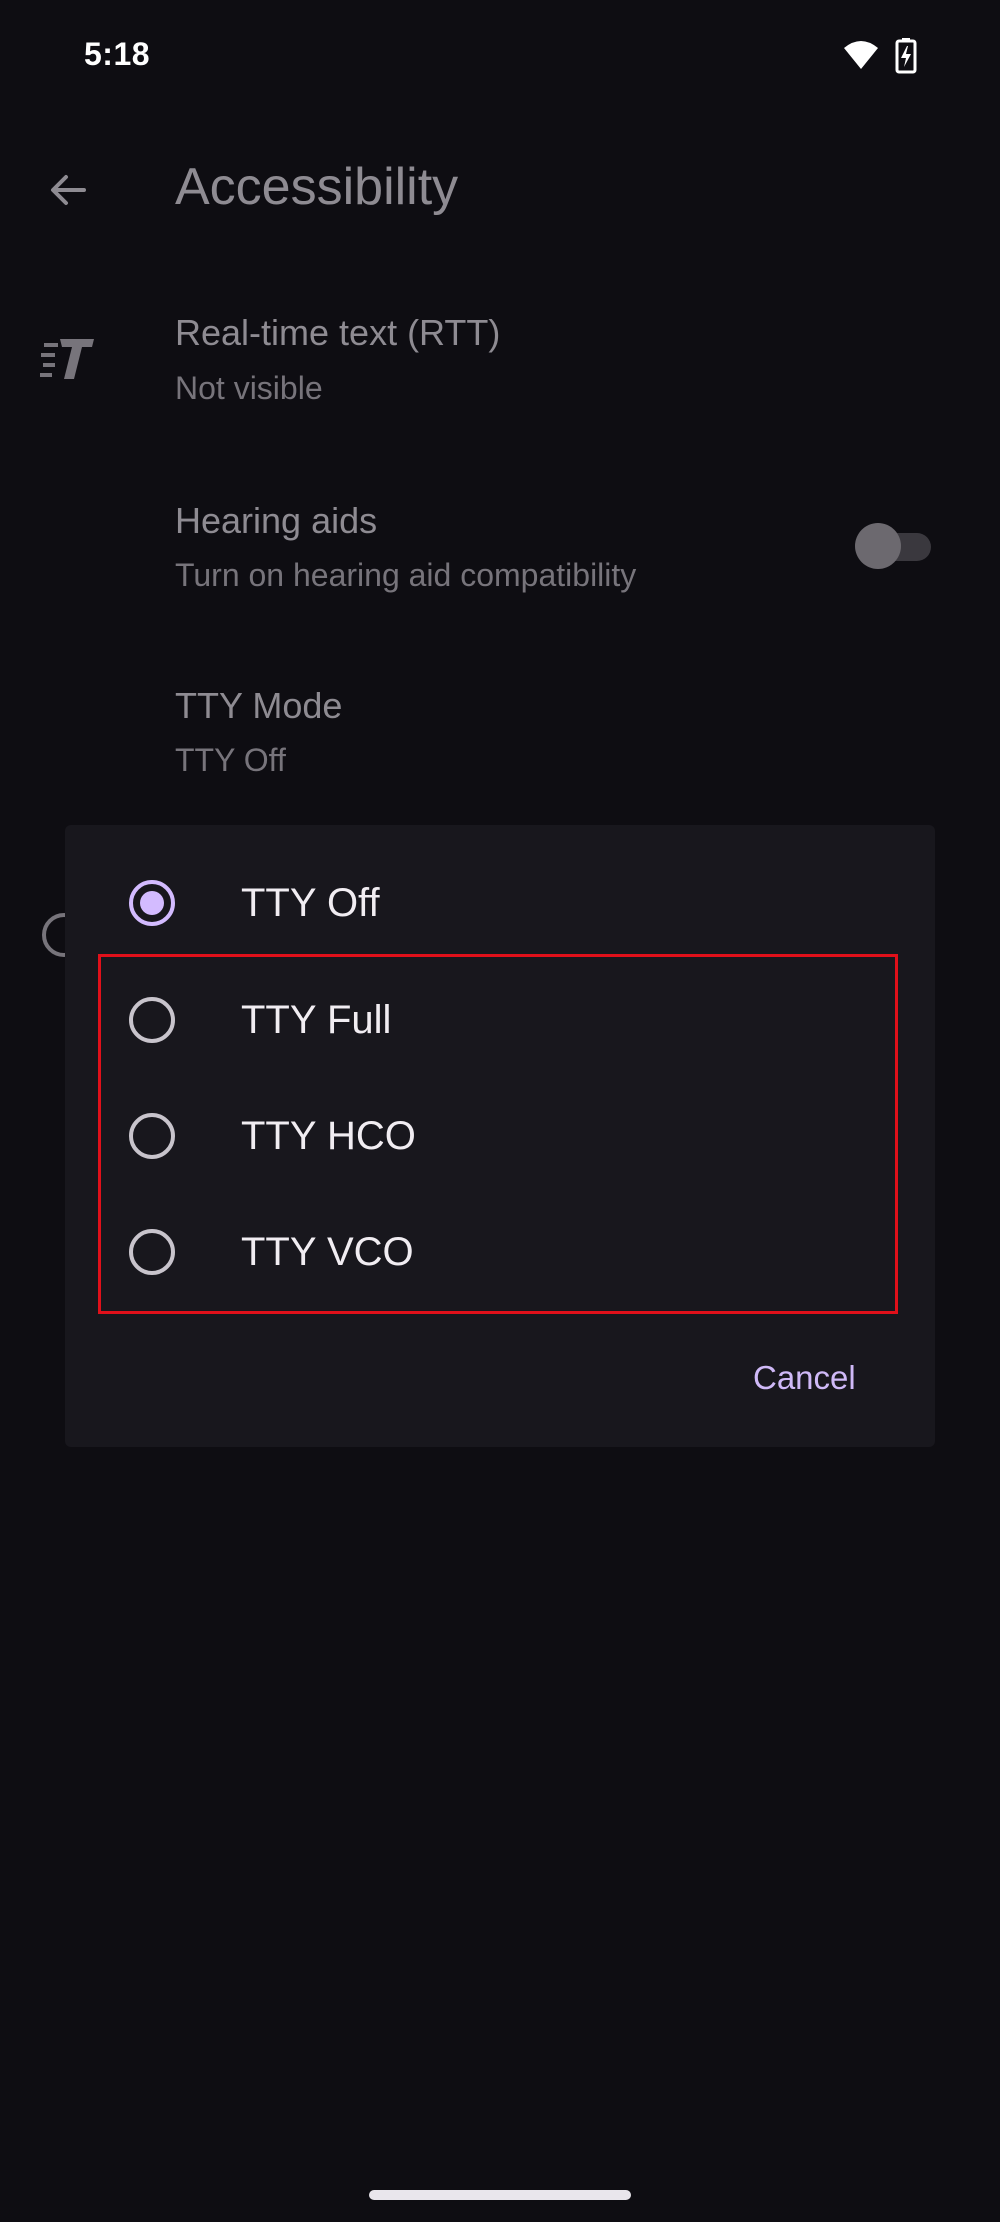 The width and height of the screenshot is (1000, 2222). Describe the element at coordinates (230, 760) in the screenshot. I see `tty-mode-subtitle: TTY Off` at that location.